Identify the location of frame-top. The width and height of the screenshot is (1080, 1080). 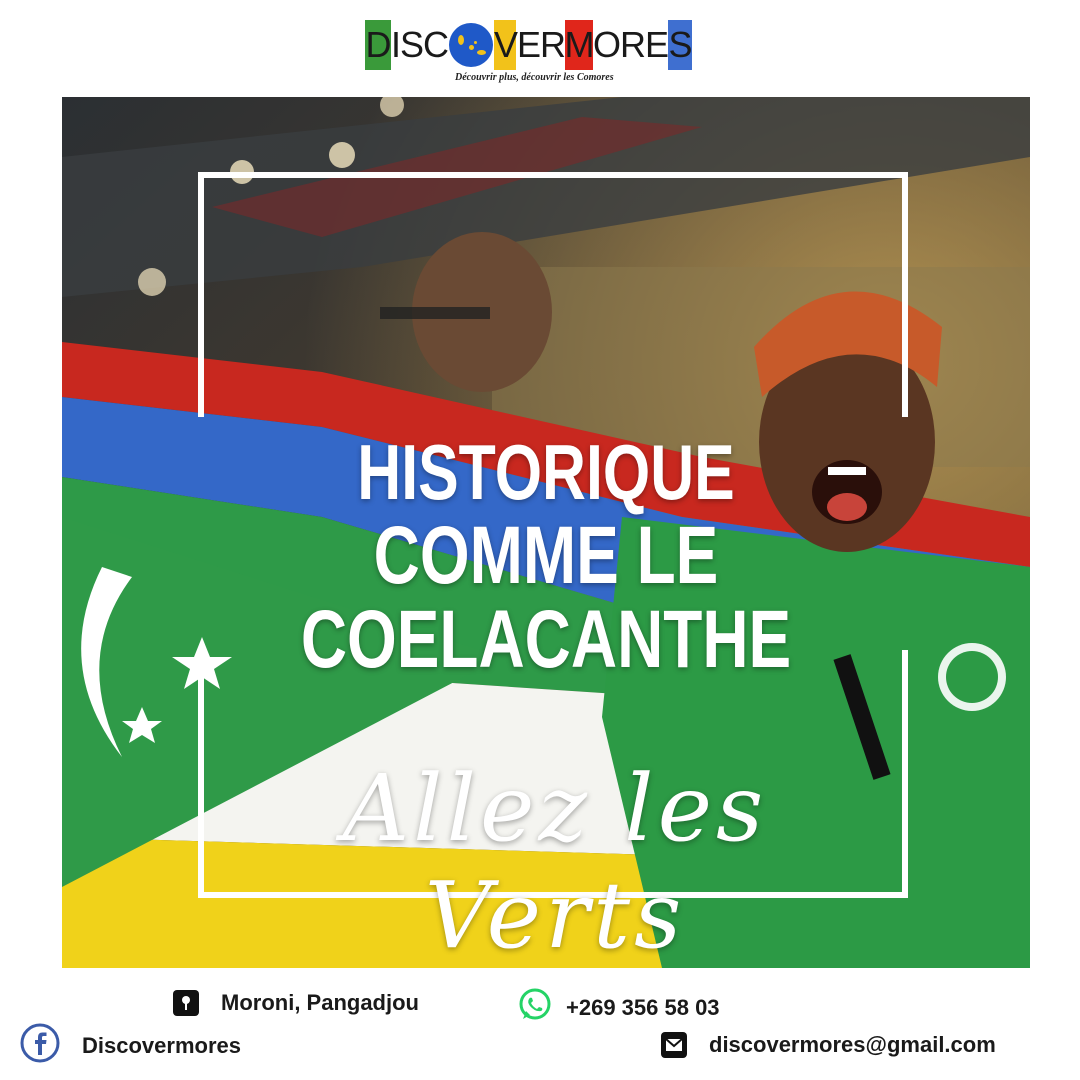
(553, 175).